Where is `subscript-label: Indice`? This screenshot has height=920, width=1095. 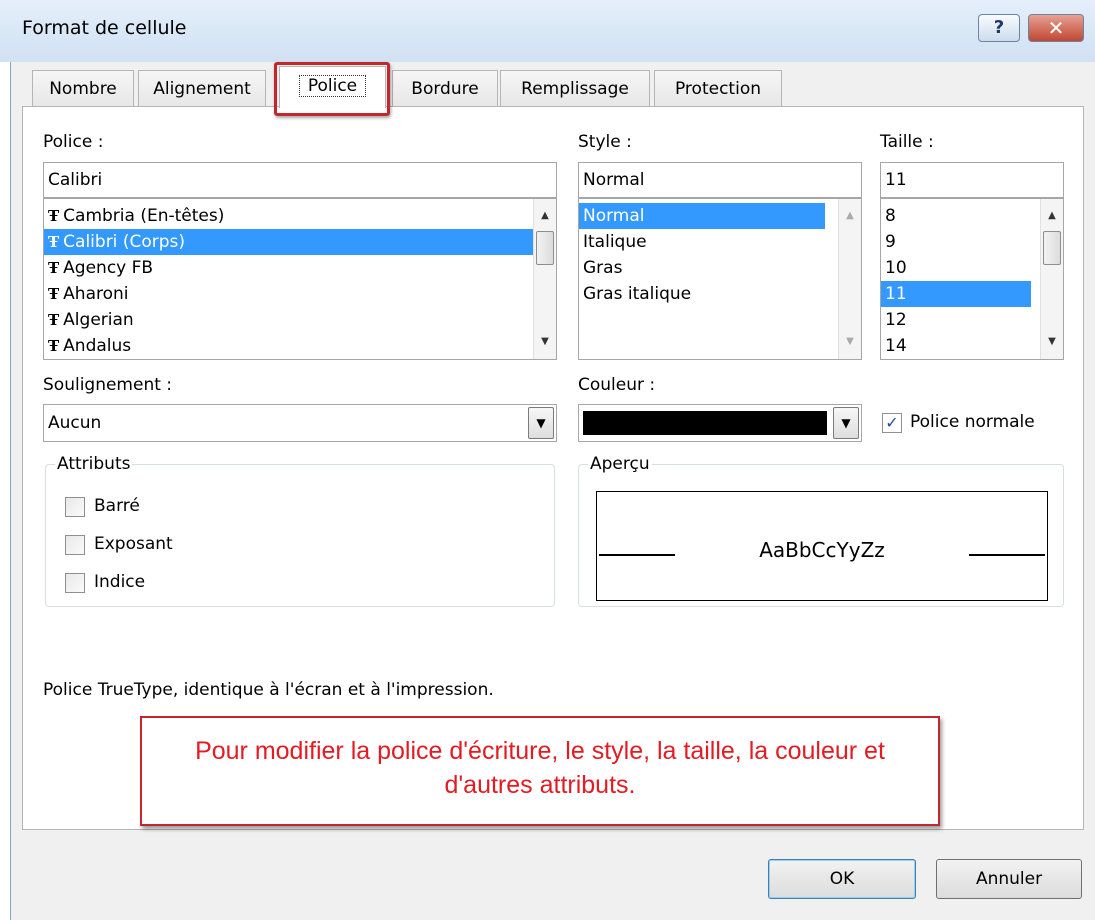 subscript-label: Indice is located at coordinates (120, 582).